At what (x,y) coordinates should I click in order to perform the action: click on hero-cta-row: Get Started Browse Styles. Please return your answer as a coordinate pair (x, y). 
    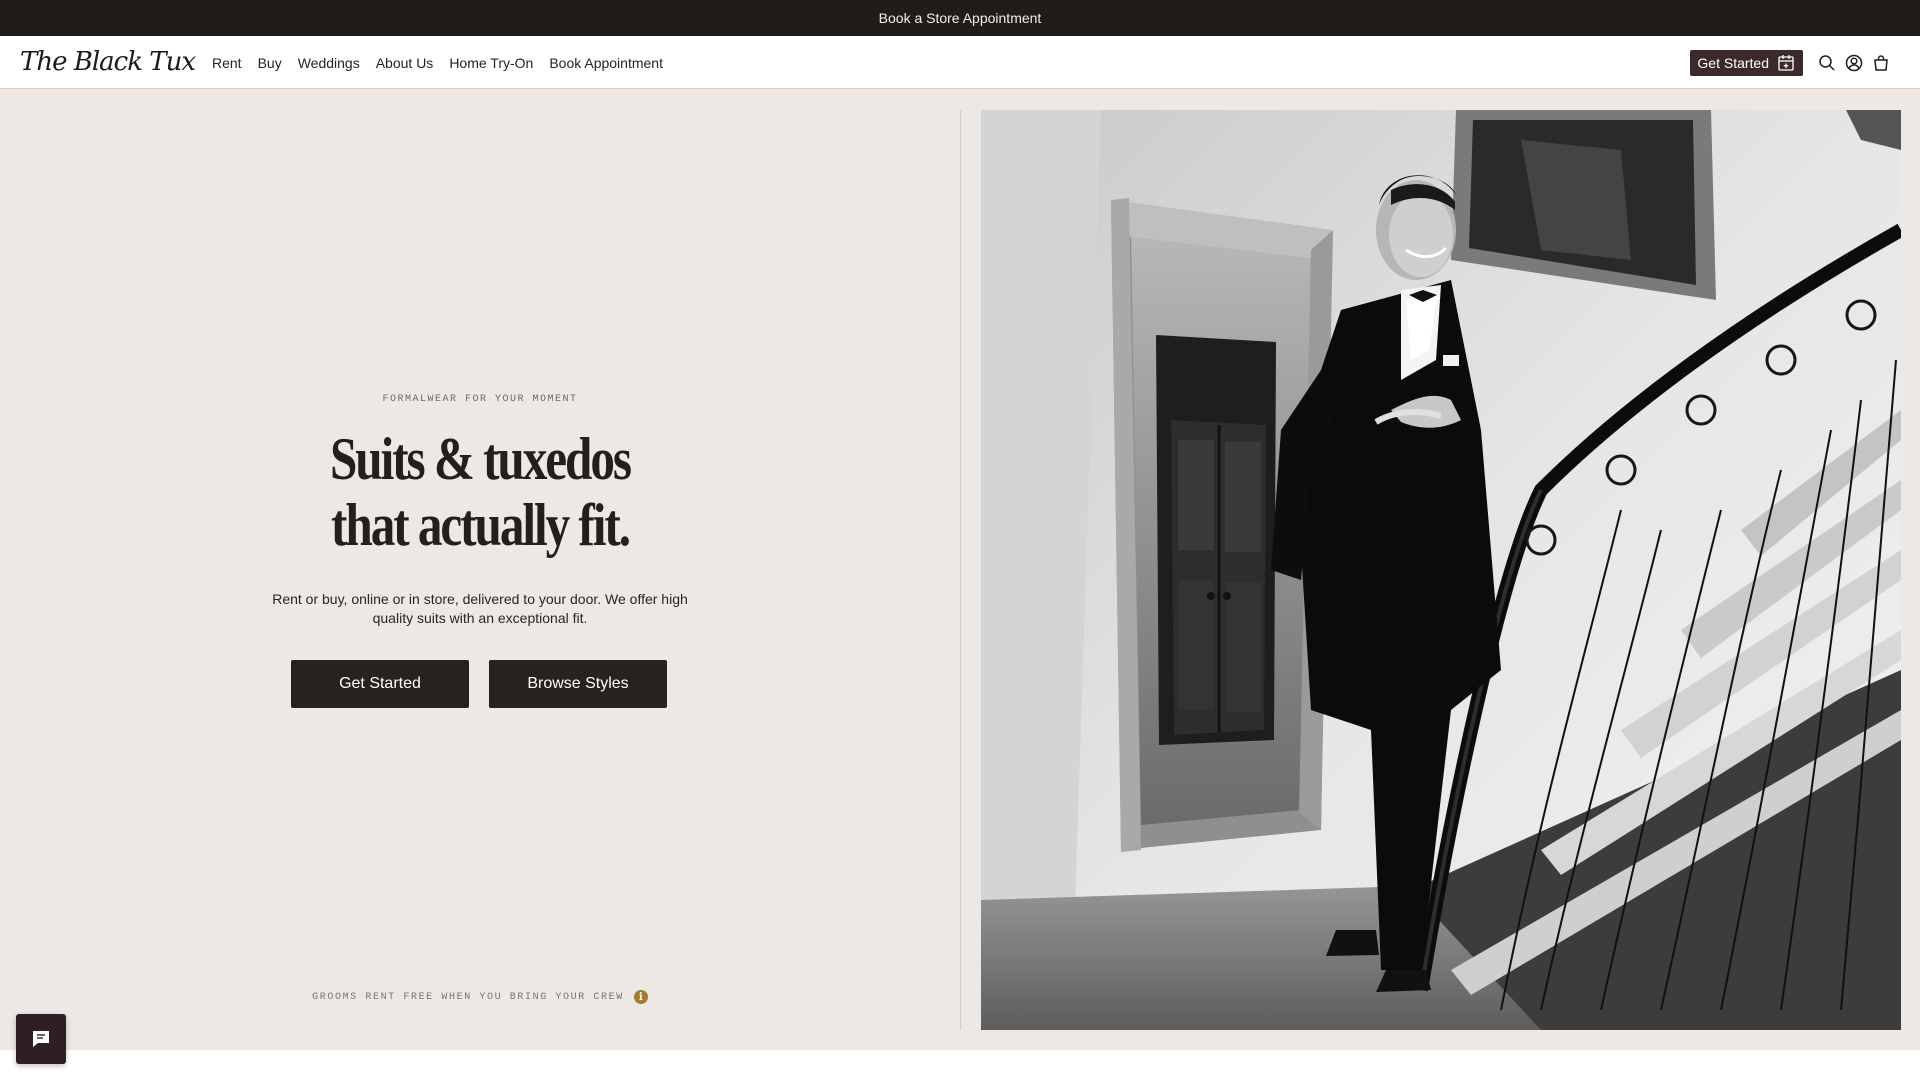
    Looking at the image, I should click on (479, 684).